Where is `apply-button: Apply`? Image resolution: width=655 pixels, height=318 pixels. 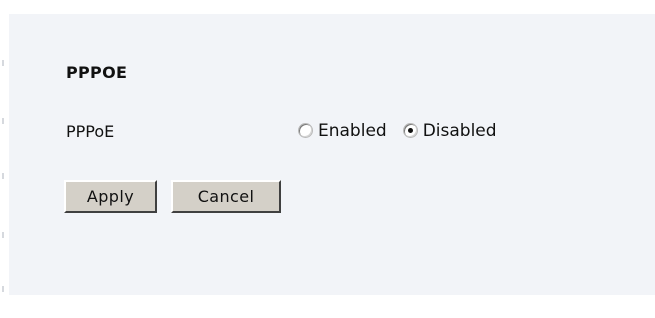
apply-button: Apply is located at coordinates (110, 196).